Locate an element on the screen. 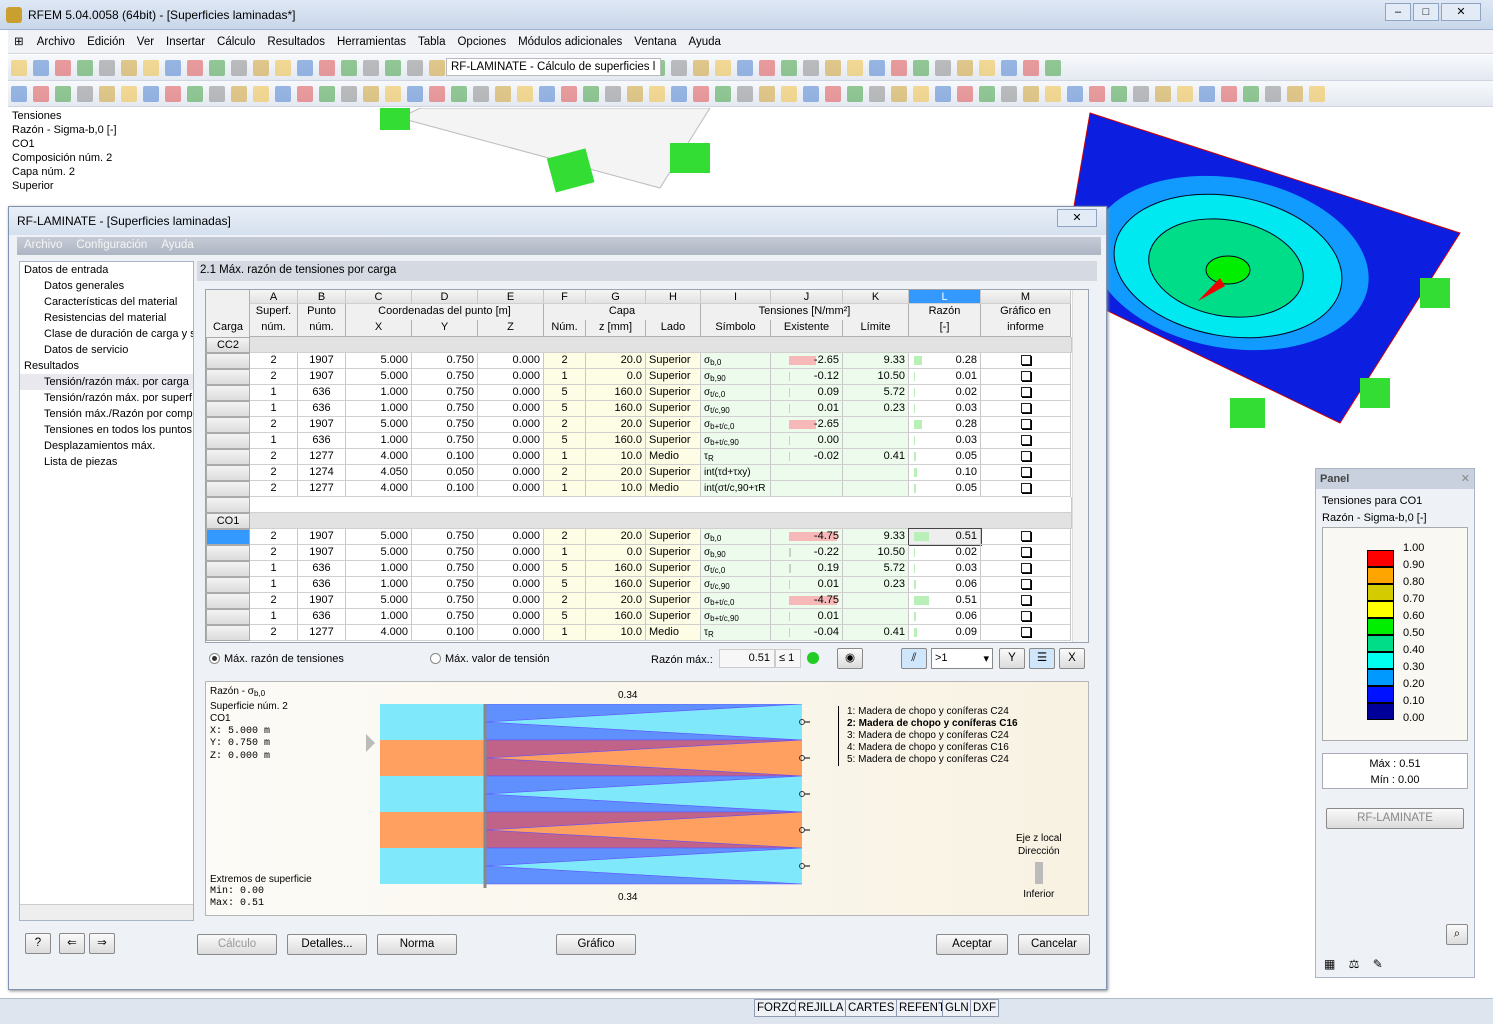 The image size is (1493, 1024). cell-ratio: 0.03 is located at coordinates (945, 569).